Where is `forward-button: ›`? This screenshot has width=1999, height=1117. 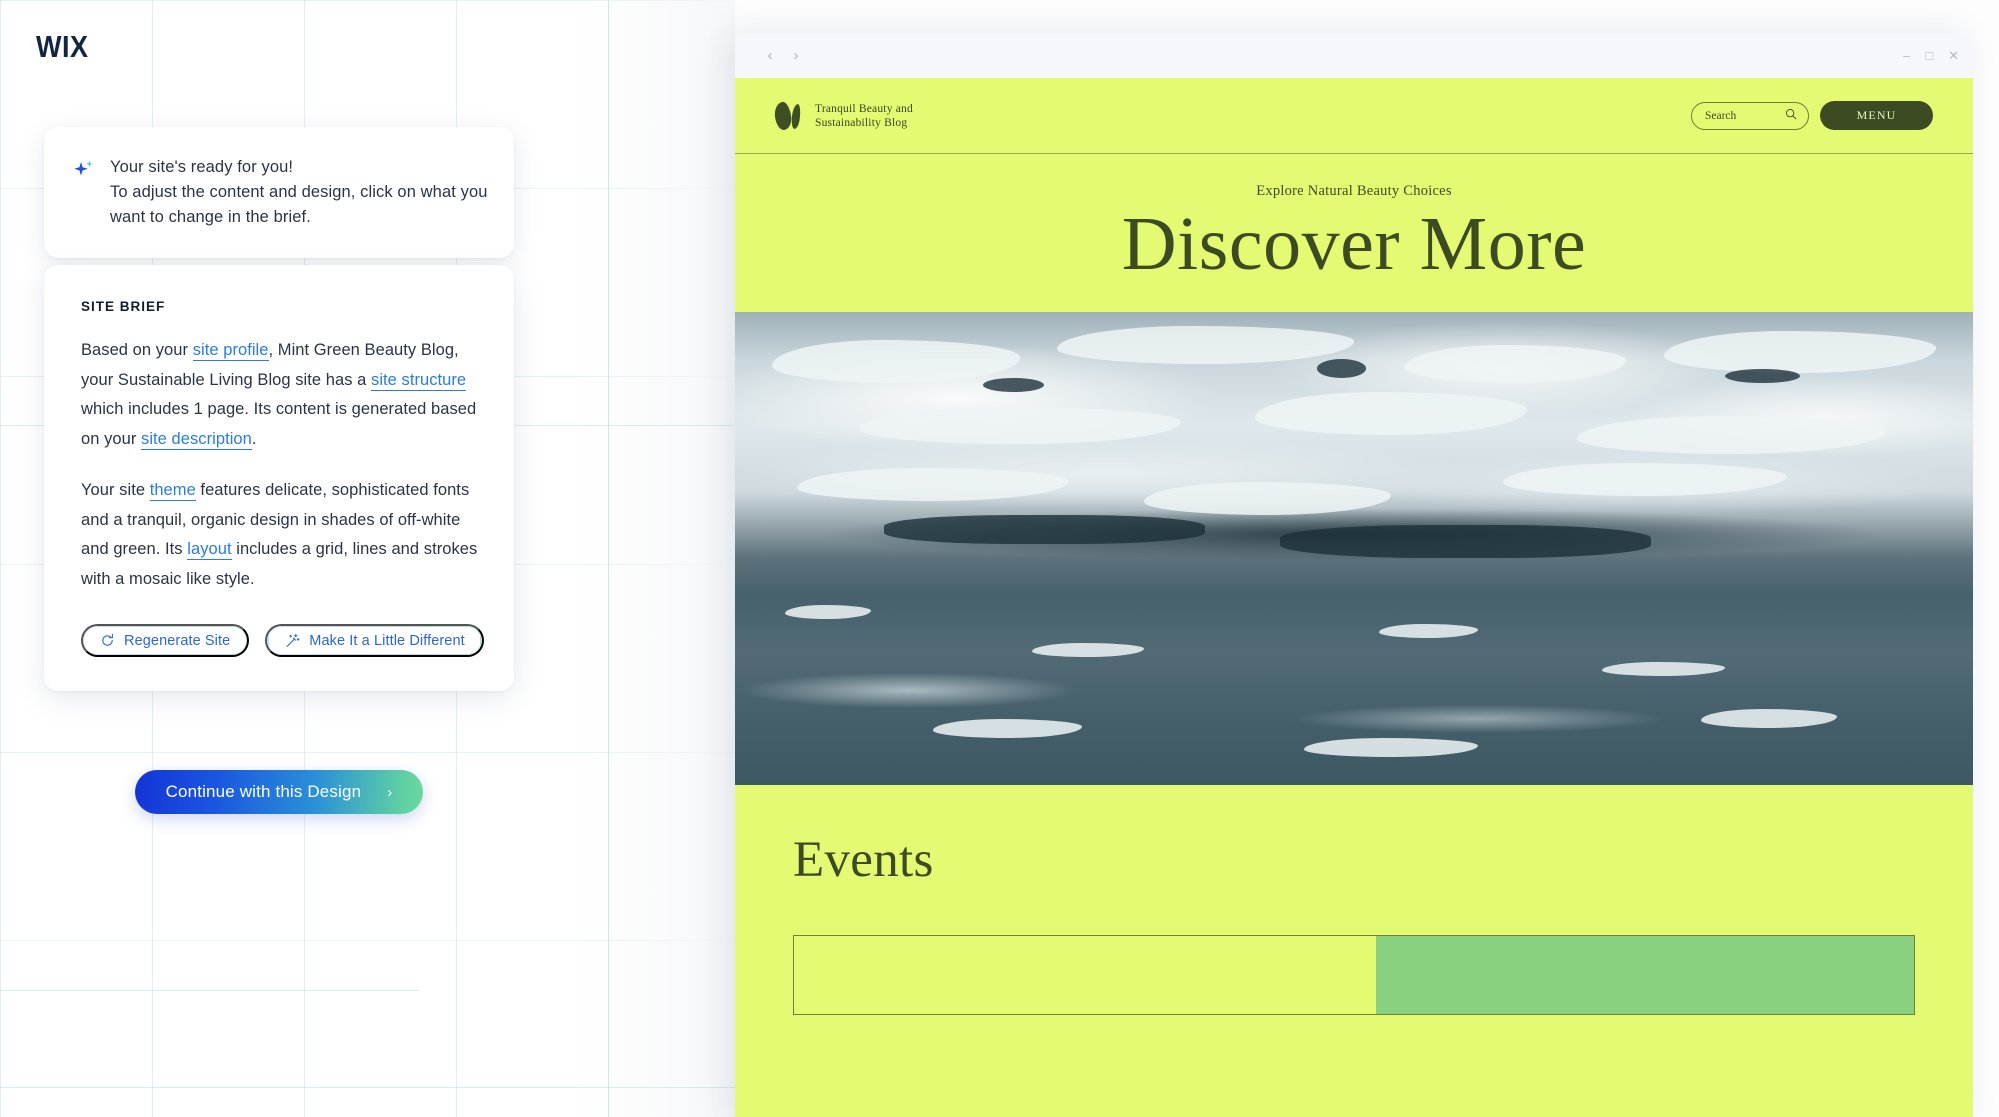 forward-button: › is located at coordinates (796, 56).